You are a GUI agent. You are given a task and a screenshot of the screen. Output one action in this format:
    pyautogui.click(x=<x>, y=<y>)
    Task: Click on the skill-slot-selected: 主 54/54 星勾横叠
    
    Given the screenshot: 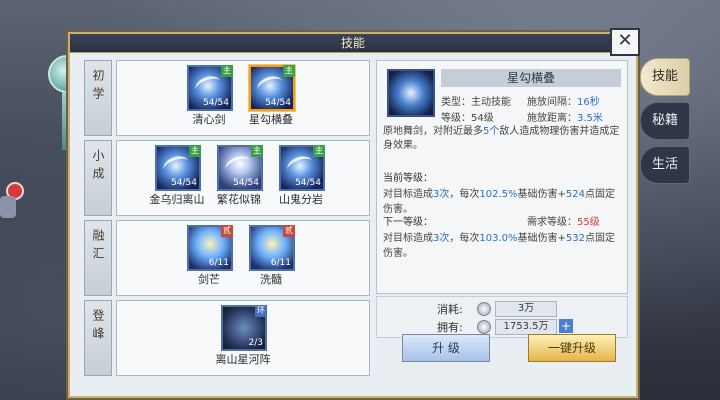 What is the action you would take?
    pyautogui.click(x=271, y=98)
    